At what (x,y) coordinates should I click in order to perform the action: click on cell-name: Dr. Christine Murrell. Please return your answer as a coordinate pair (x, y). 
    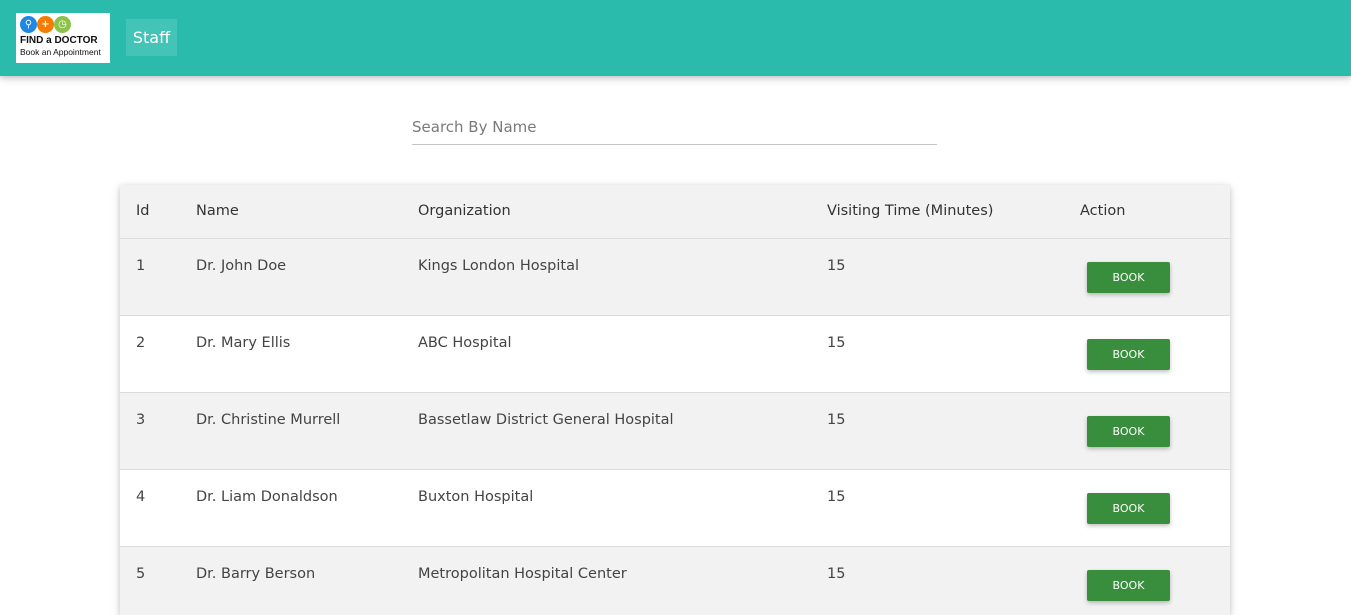
    Looking at the image, I should click on (268, 420).